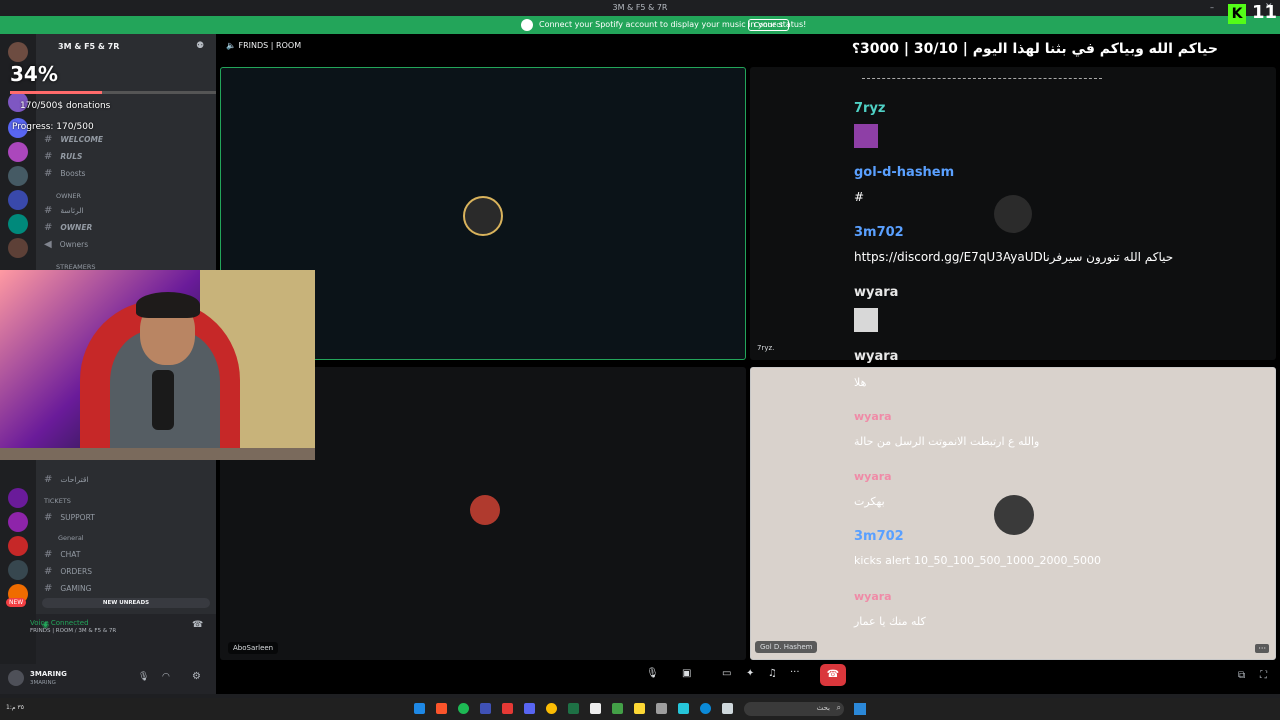 The width and height of the screenshot is (1280, 720). Describe the element at coordinates (705, 708) in the screenshot. I see `edge-icon` at that location.